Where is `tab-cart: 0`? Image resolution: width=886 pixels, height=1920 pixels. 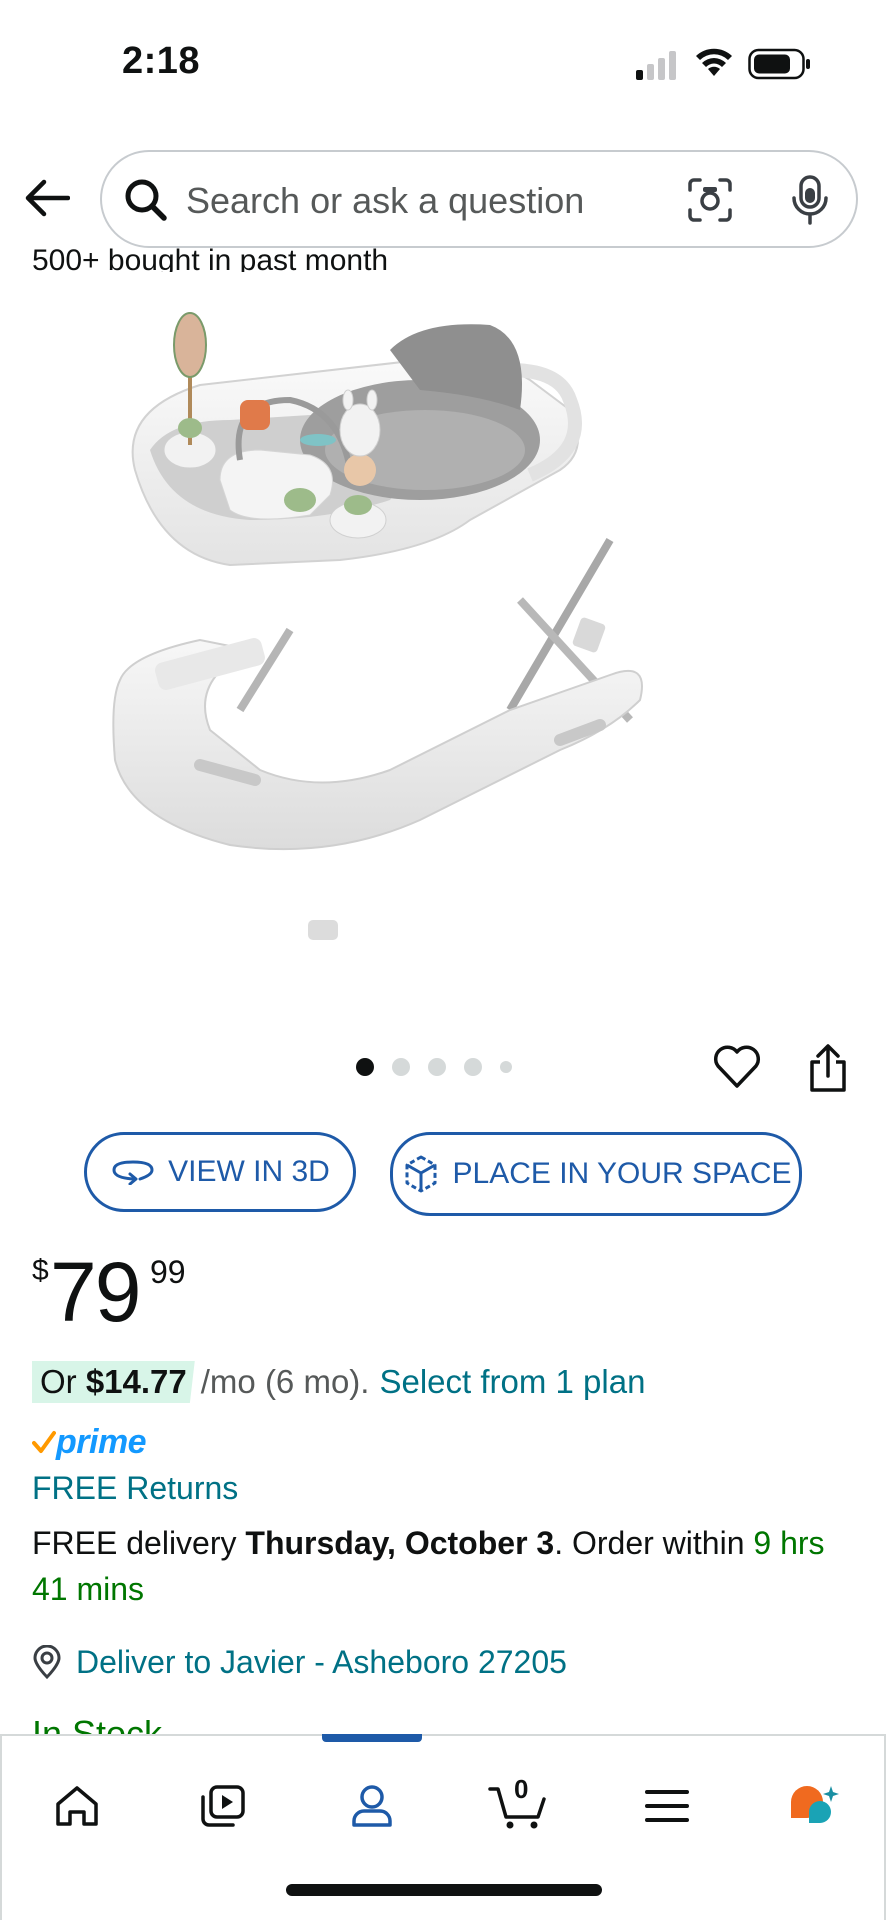 tab-cart: 0 is located at coordinates (519, 1806).